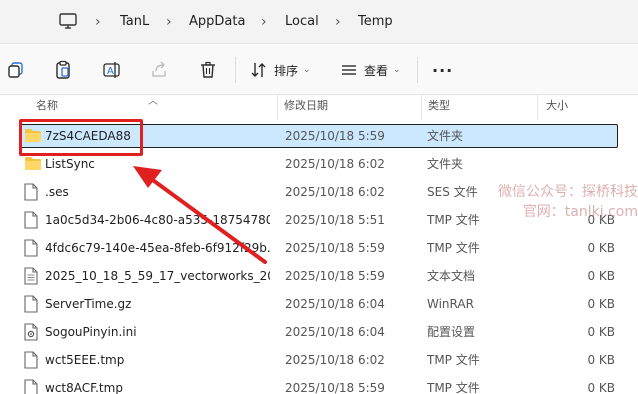  I want to click on watermark: 微信公众号：探桥科技 官网：tanlkj.com, so click(557, 202).